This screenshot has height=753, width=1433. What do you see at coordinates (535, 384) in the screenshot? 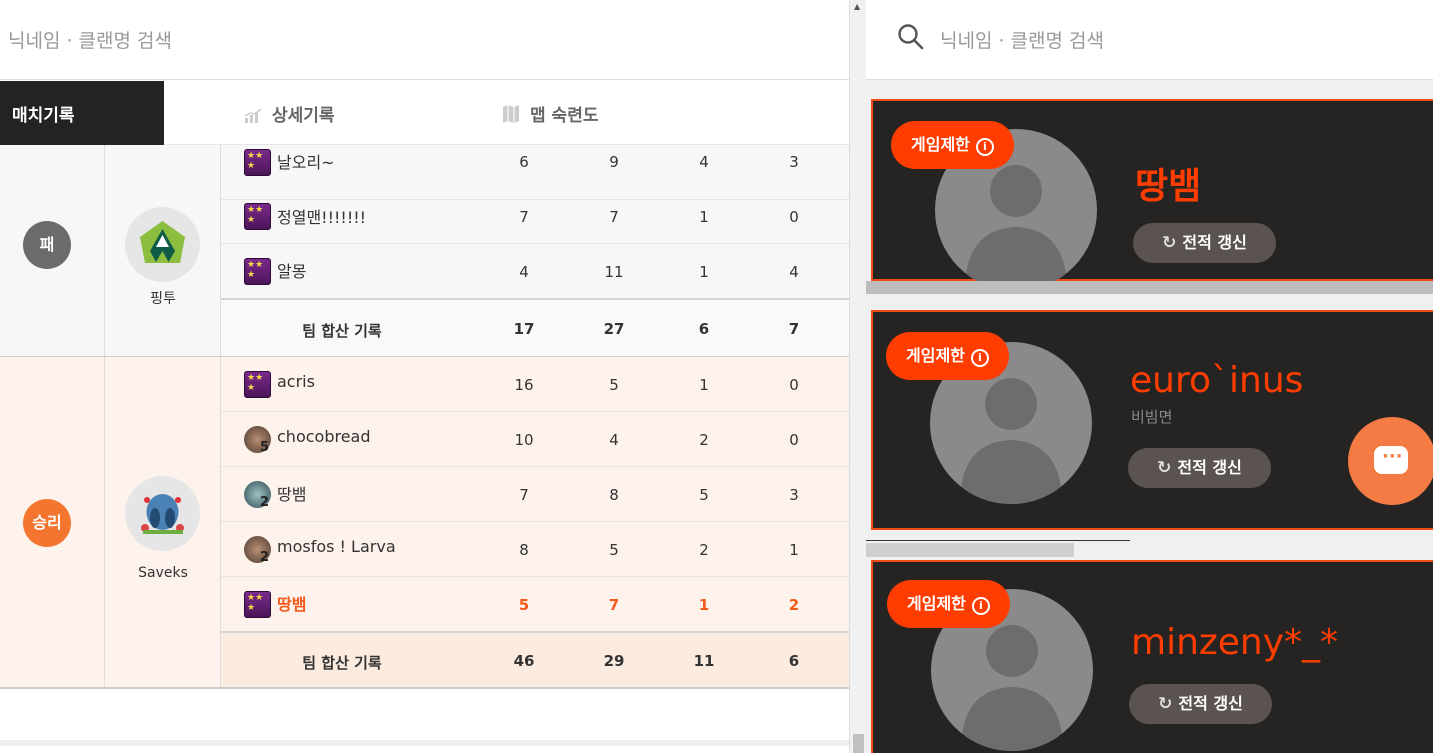
I see `player-row: acris 16 5 1 0` at bounding box center [535, 384].